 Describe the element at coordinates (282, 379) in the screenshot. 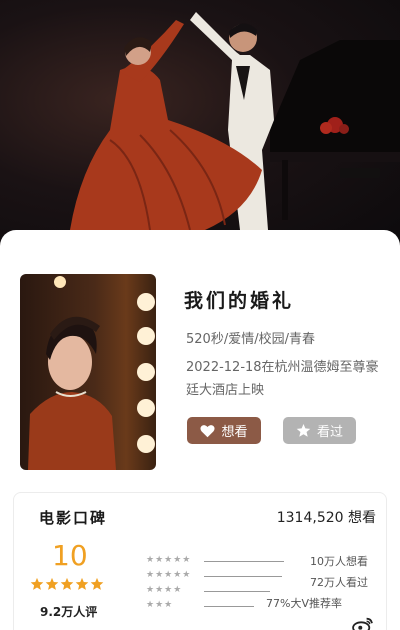

I see `movie-release-info: 2022-12-18在杭州温德姆至尊豪廷大酒店上映` at that location.